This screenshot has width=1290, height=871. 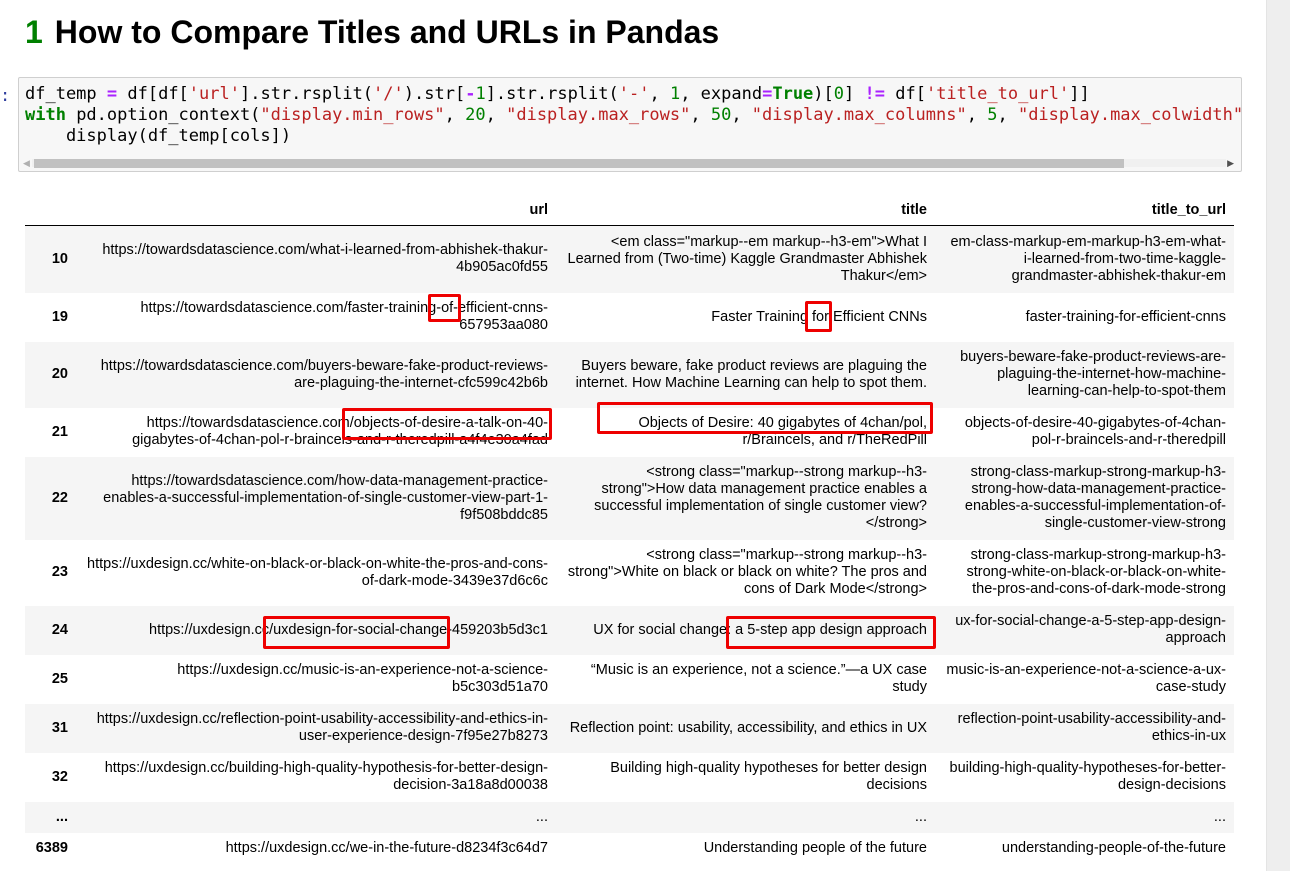 I want to click on horizontal-scrollbar: ◀ ▶, so click(x=629, y=163).